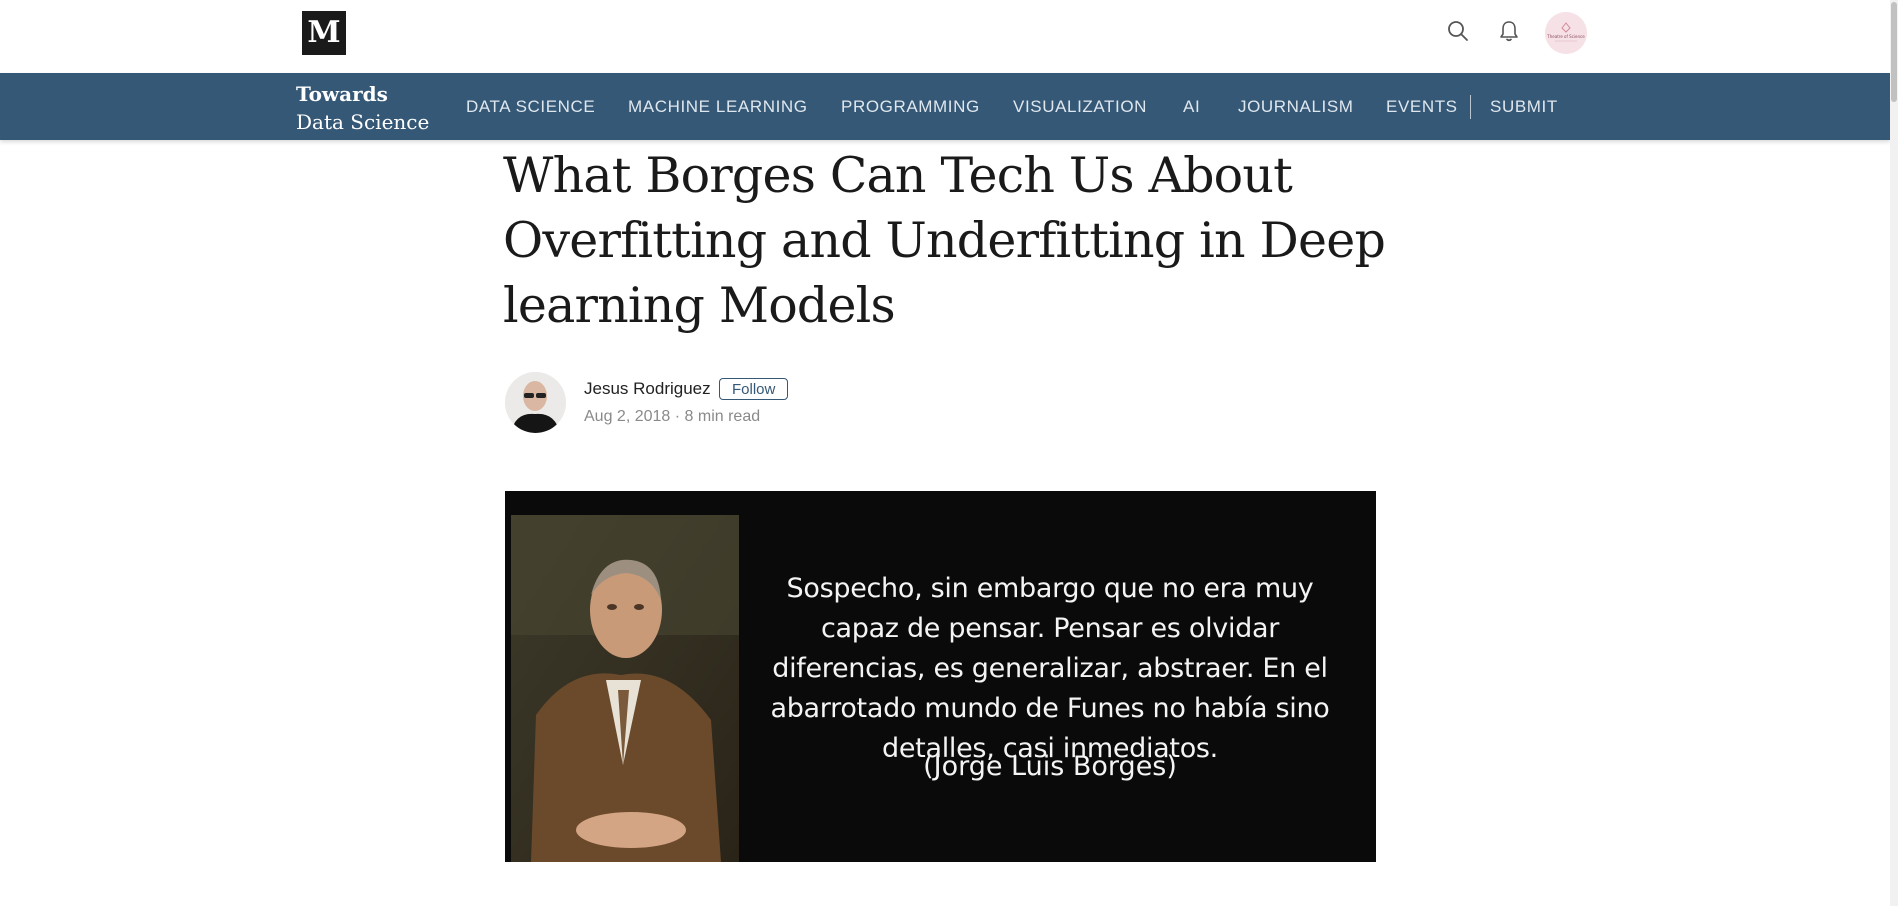 The width and height of the screenshot is (1898, 906). I want to click on nav-divider, so click(1470, 107).